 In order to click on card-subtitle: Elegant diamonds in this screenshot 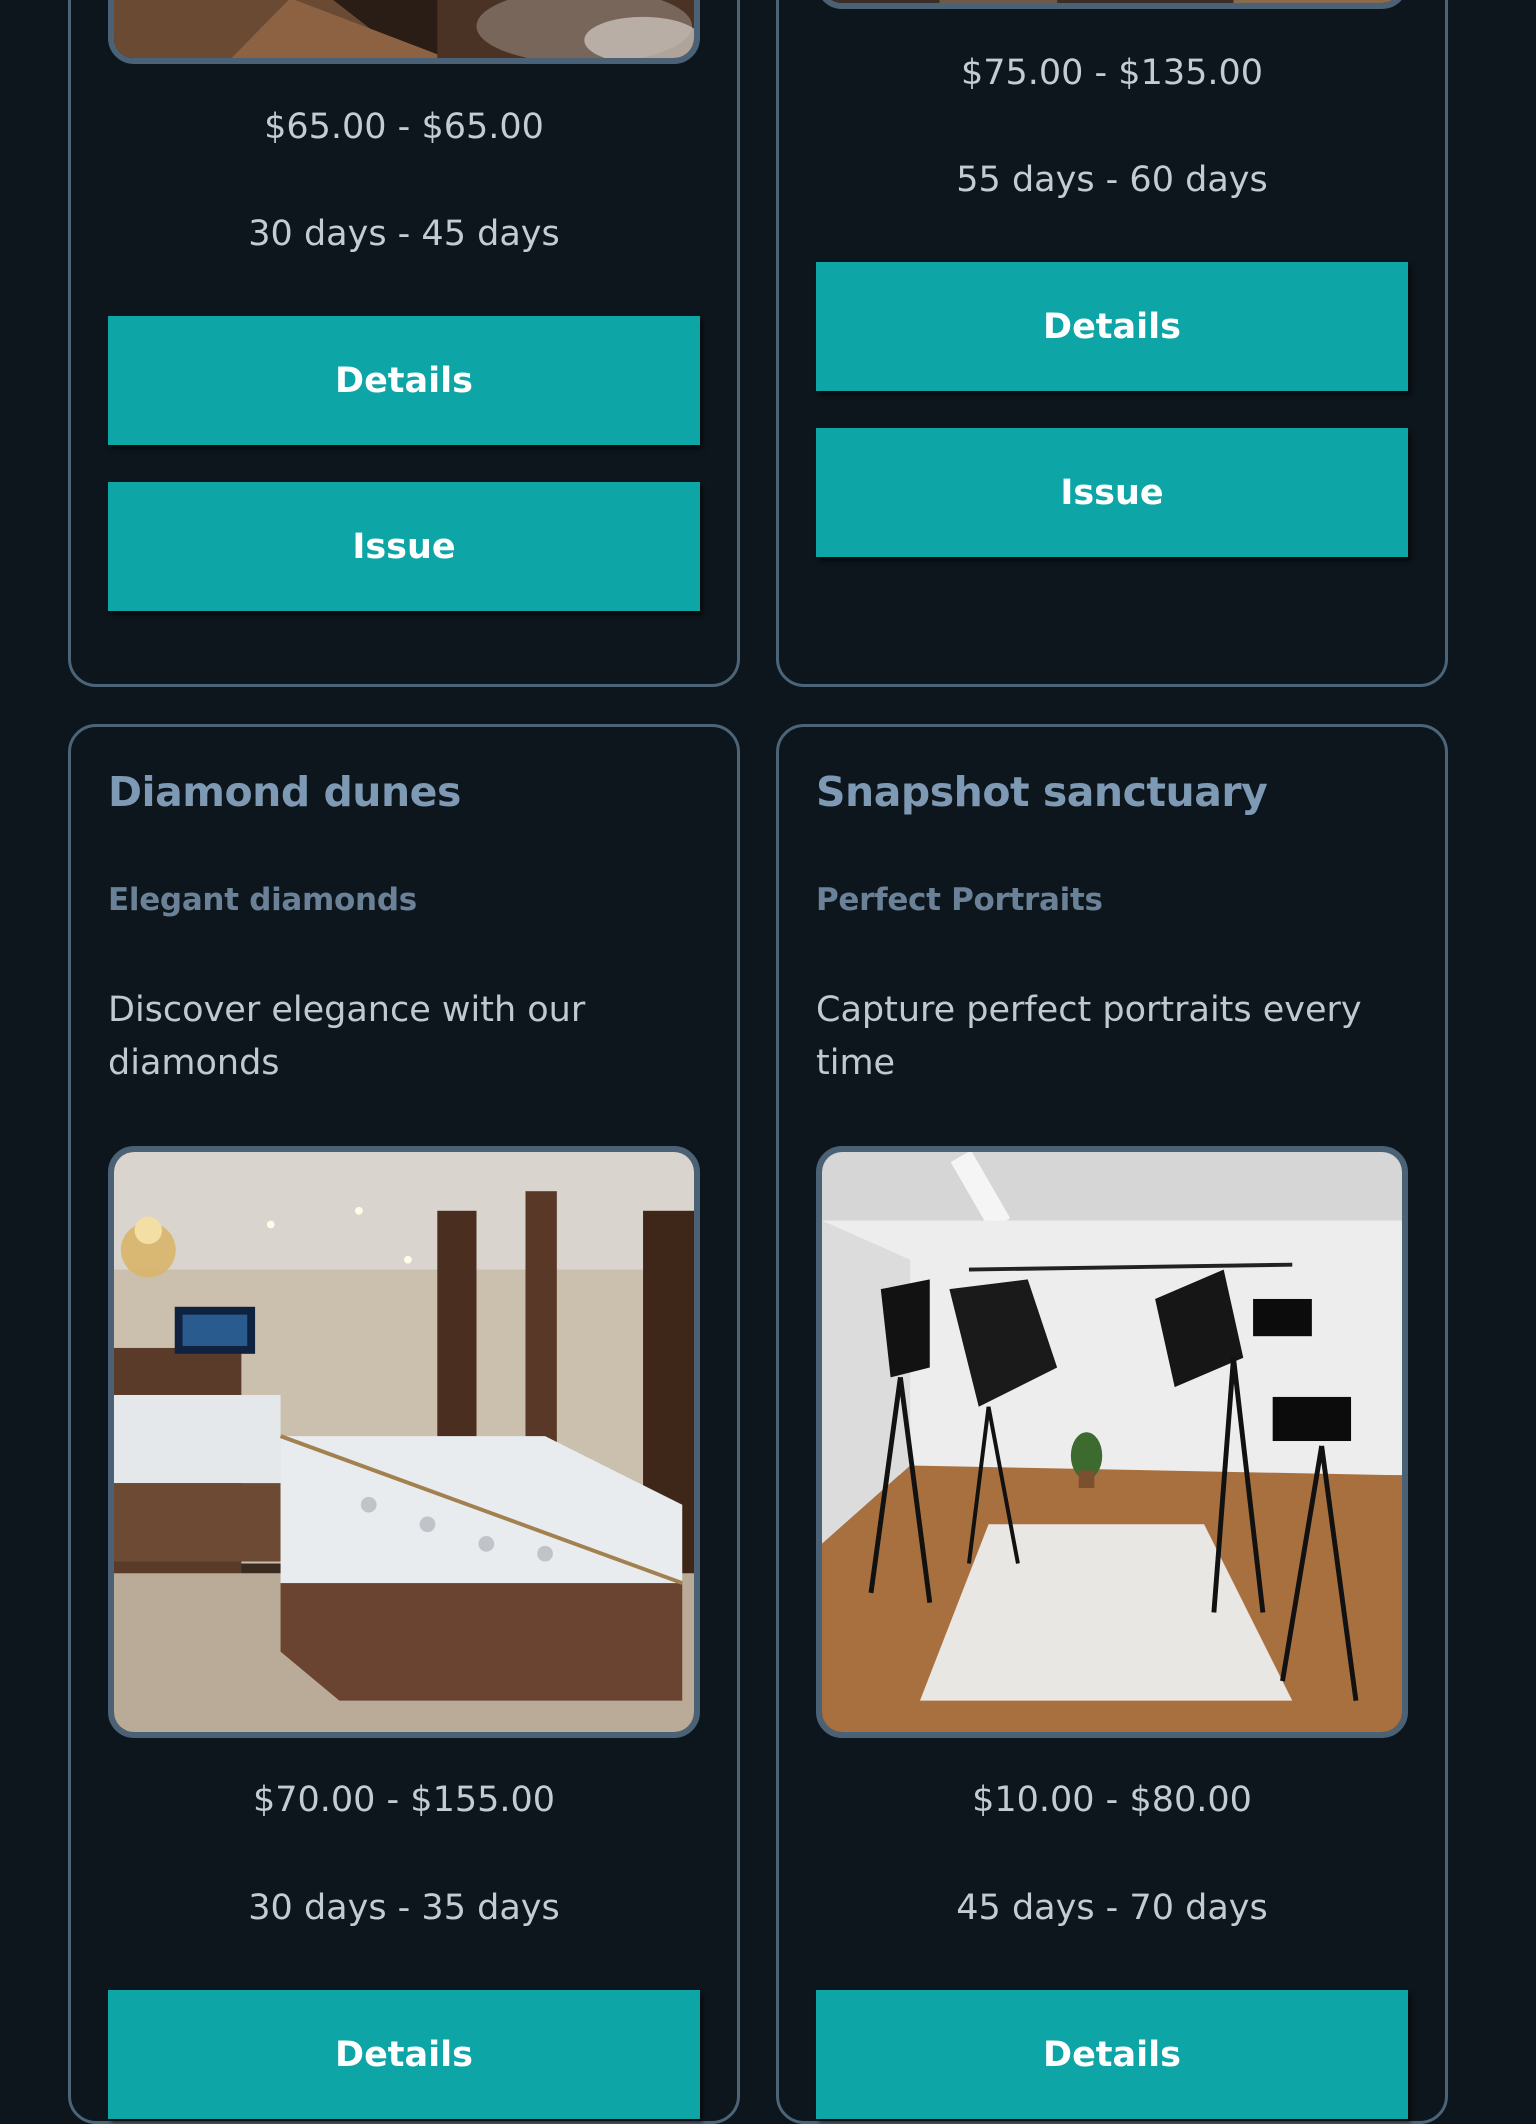, I will do `click(262, 900)`.